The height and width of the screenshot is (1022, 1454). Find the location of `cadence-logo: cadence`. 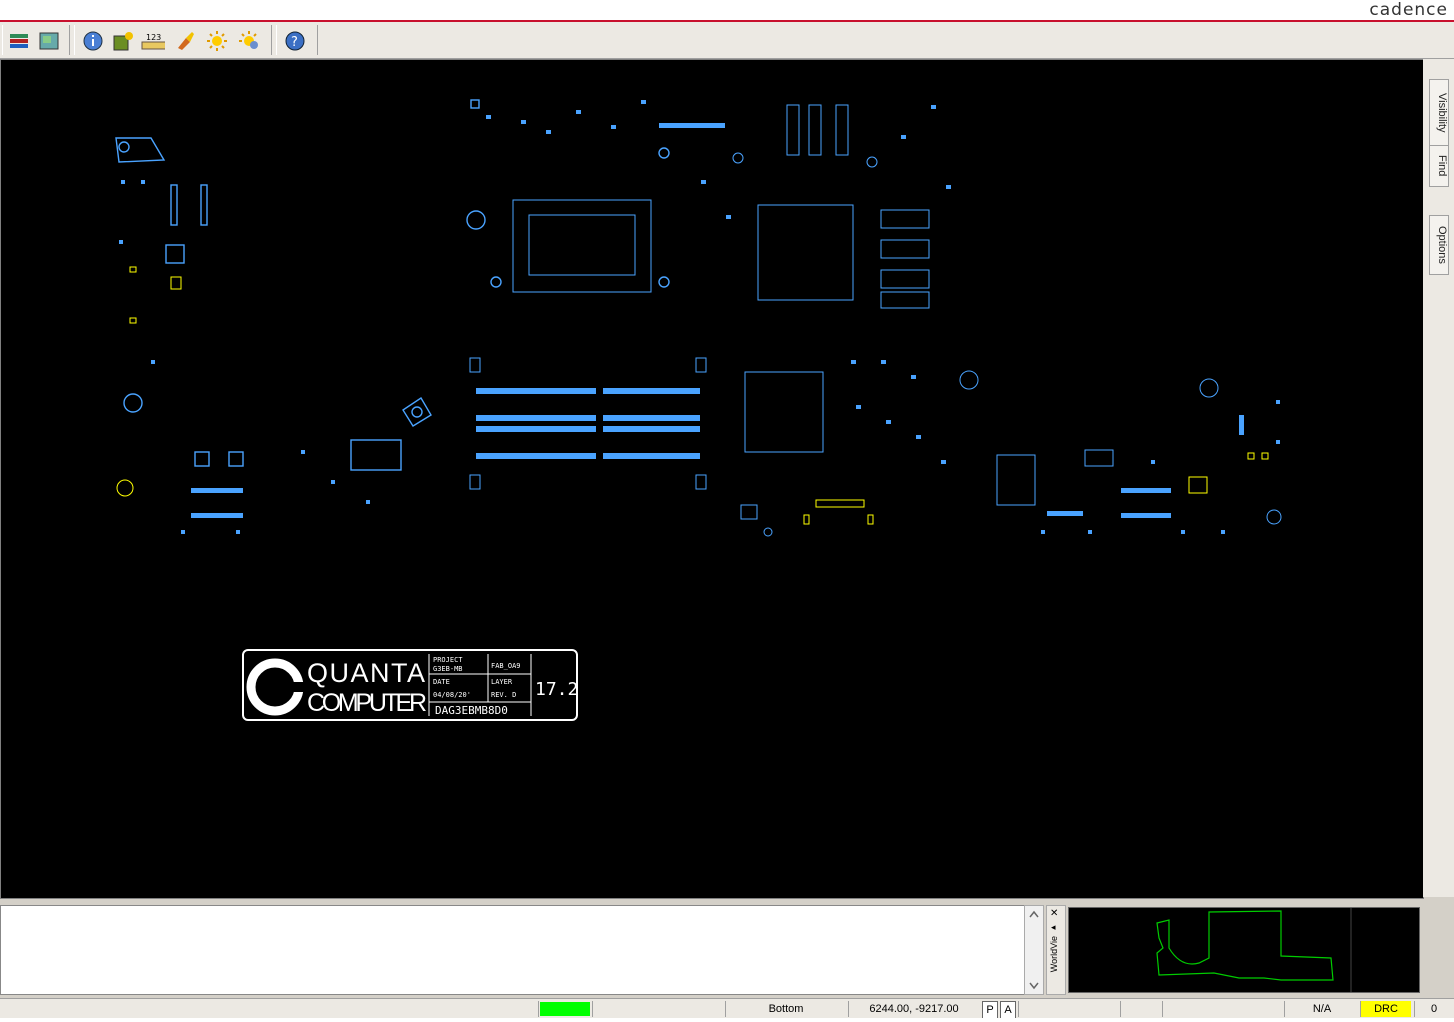

cadence-logo: cadence is located at coordinates (1408, 10).